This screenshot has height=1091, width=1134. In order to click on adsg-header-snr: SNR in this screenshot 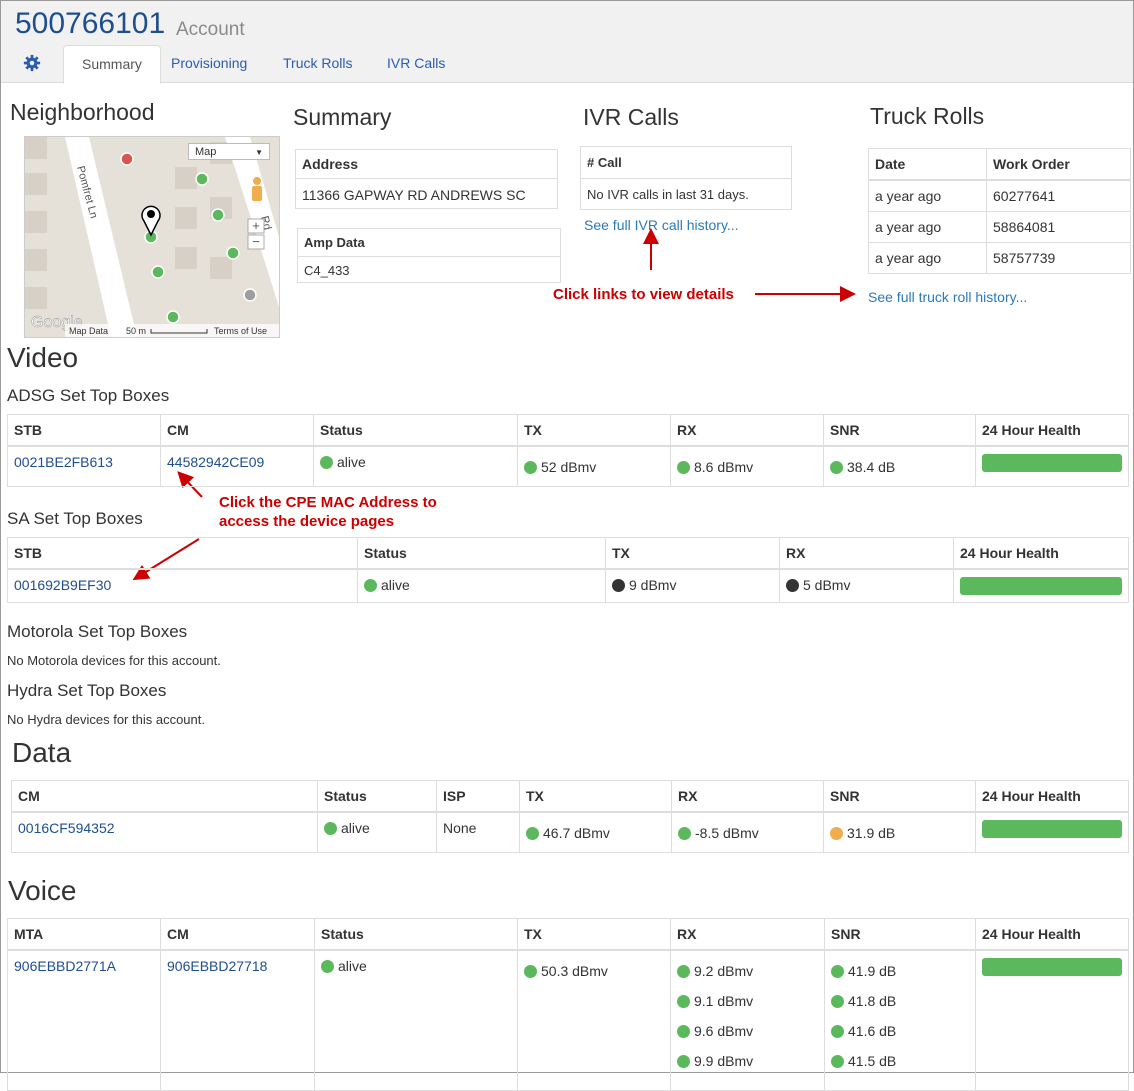, I will do `click(899, 430)`.